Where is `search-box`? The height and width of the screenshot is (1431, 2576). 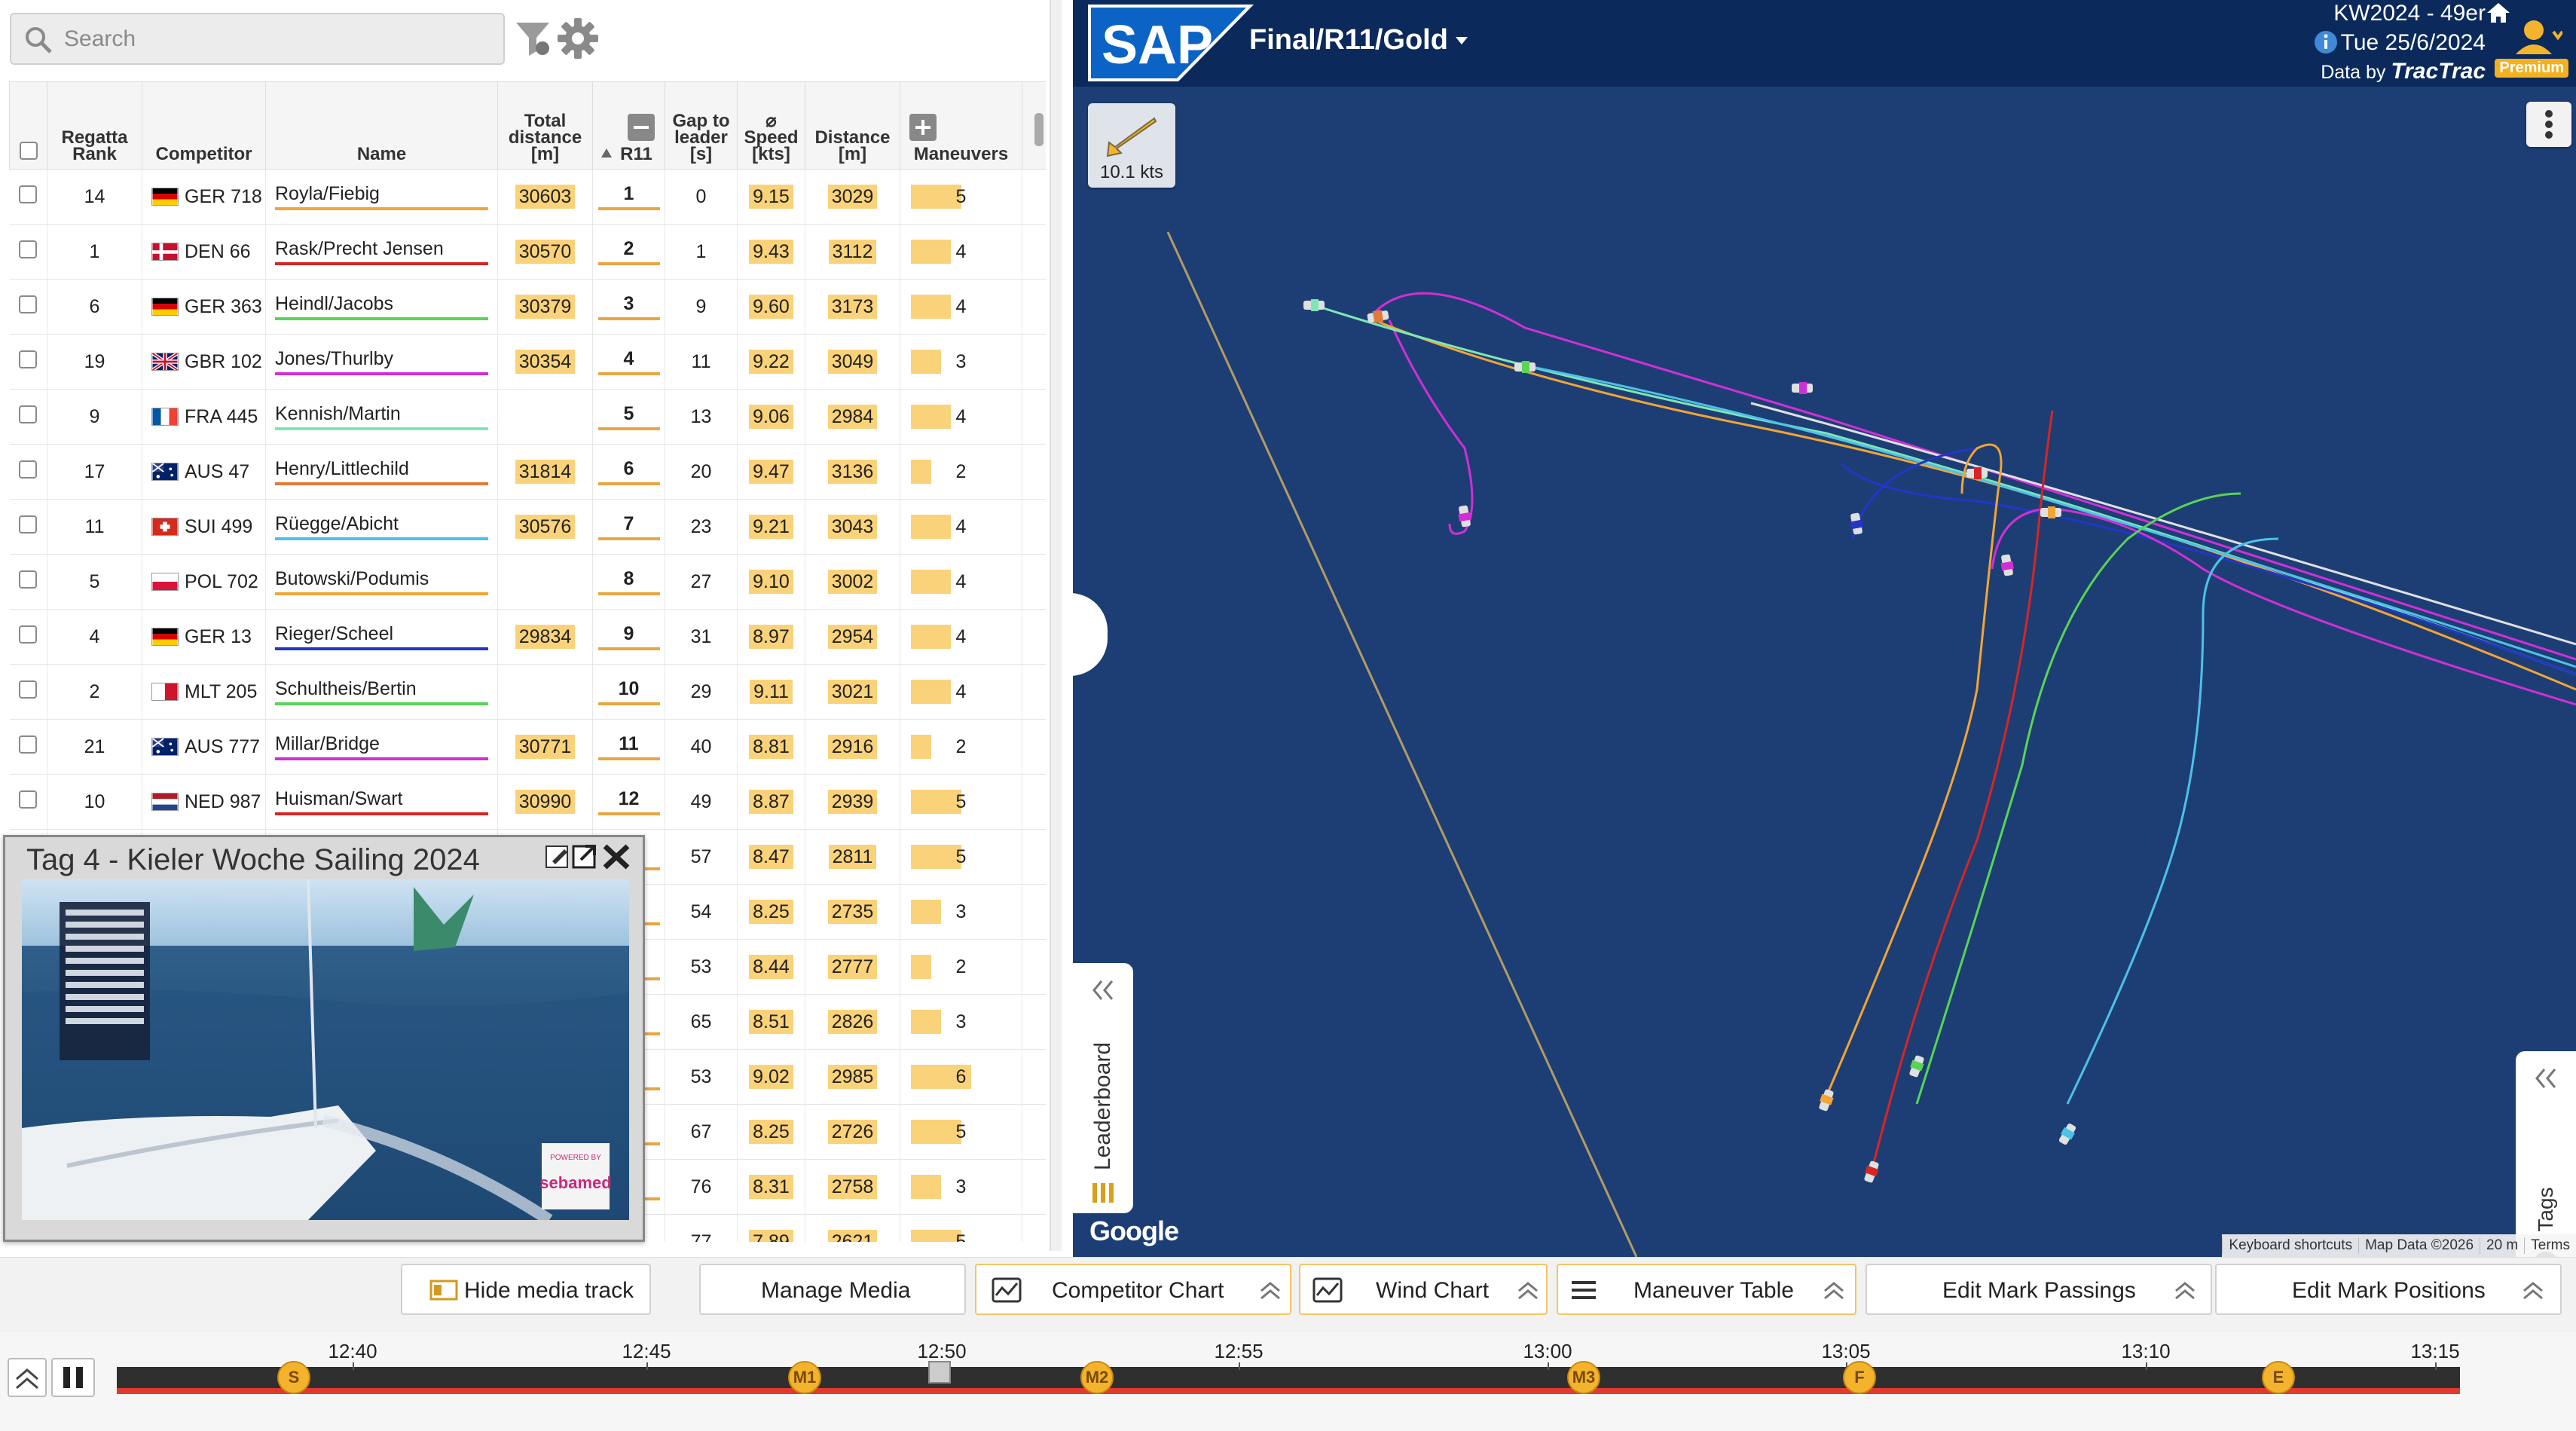 search-box is located at coordinates (257, 39).